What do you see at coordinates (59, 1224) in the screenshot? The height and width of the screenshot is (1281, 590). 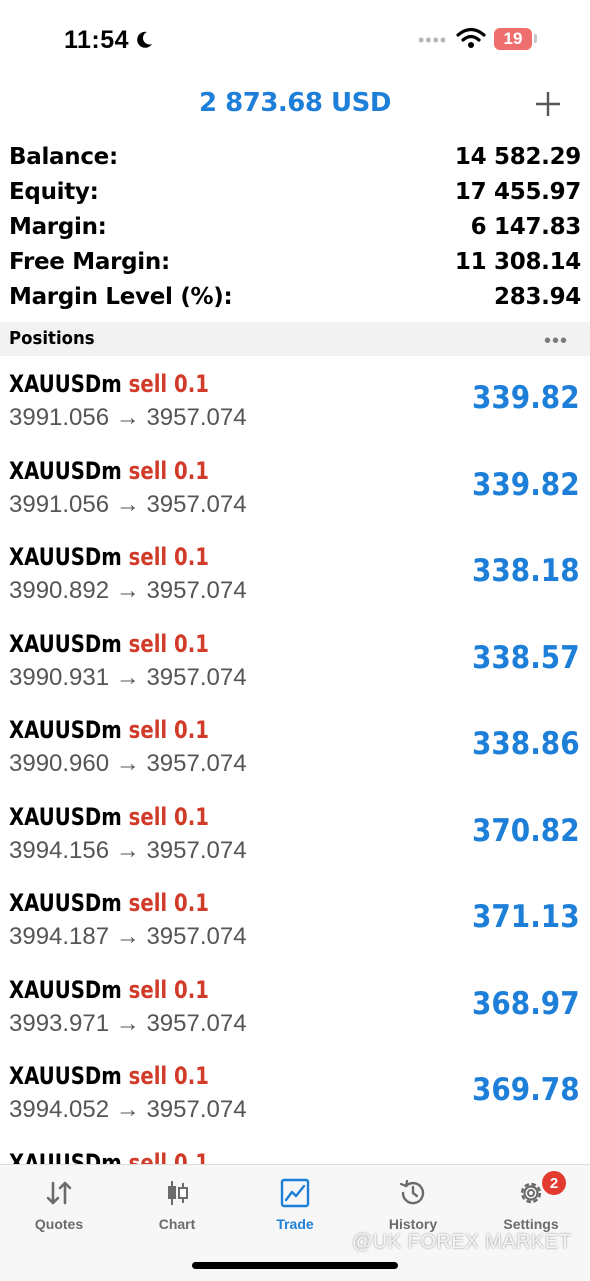 I see `tab-label: Quotes` at bounding box center [59, 1224].